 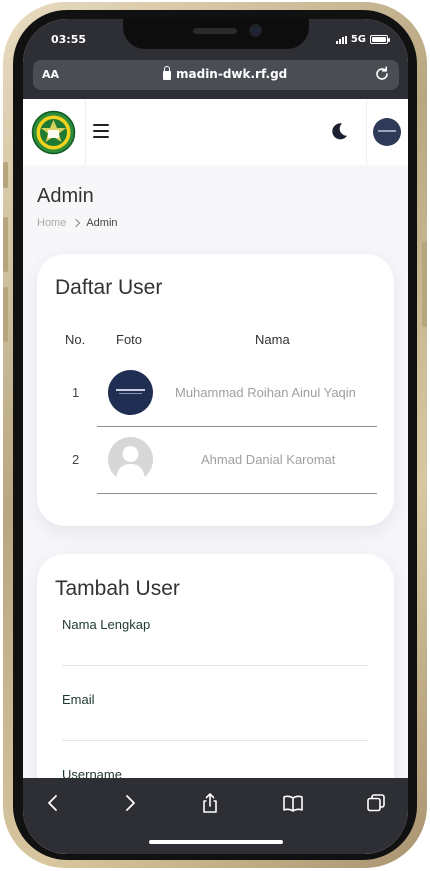 I want to click on chevron-right-icon, so click(x=76, y=223).